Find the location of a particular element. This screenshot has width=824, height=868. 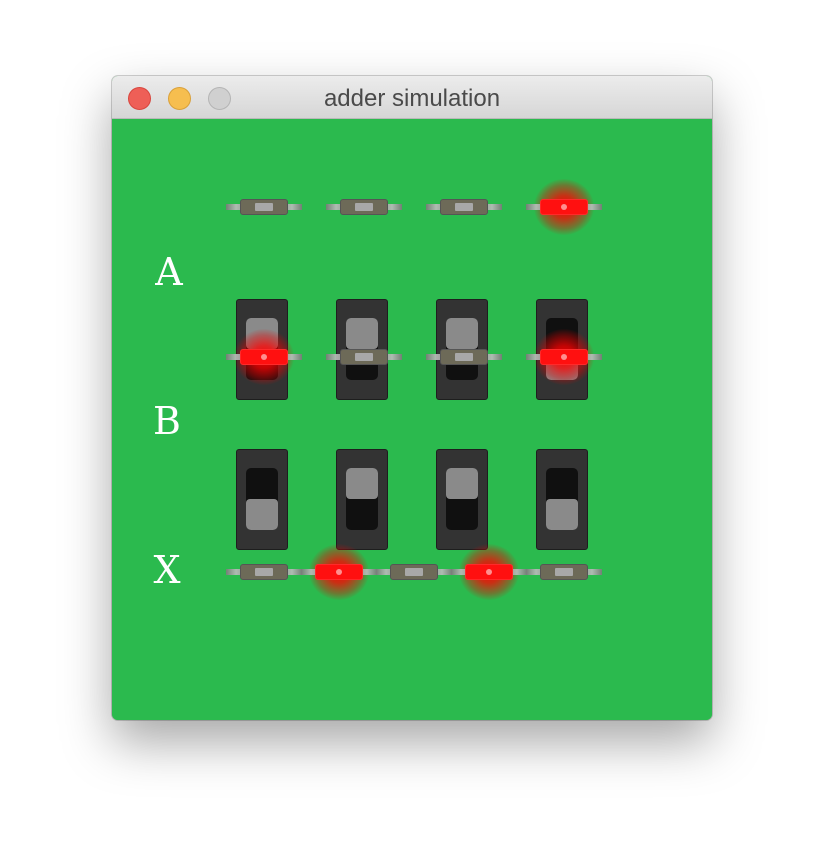

title-bar: adder simulation is located at coordinates (412, 97).